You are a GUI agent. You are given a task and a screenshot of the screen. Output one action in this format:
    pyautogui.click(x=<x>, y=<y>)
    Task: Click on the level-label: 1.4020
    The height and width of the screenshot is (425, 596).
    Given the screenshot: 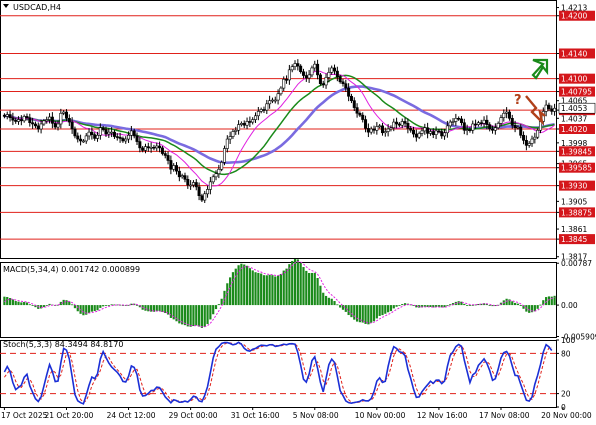 What is the action you would take?
    pyautogui.click(x=574, y=129)
    